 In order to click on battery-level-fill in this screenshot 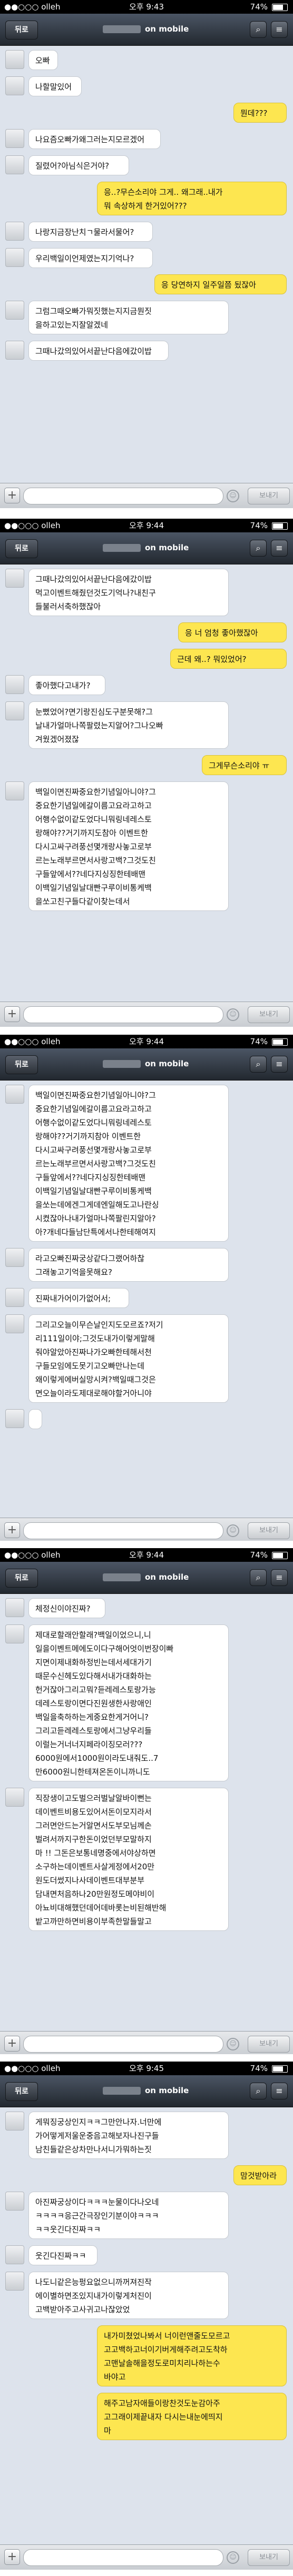, I will do `click(278, 1042)`.